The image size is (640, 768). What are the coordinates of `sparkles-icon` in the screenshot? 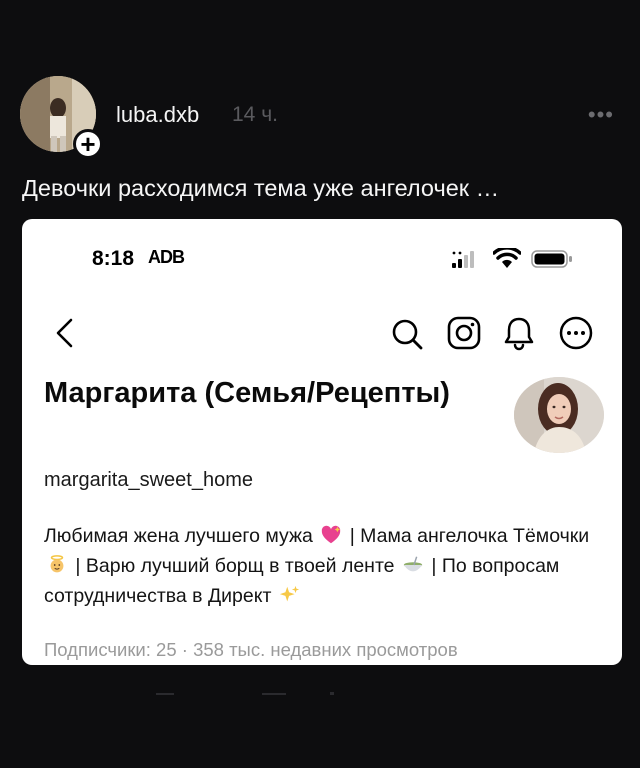 It's located at (289, 593).